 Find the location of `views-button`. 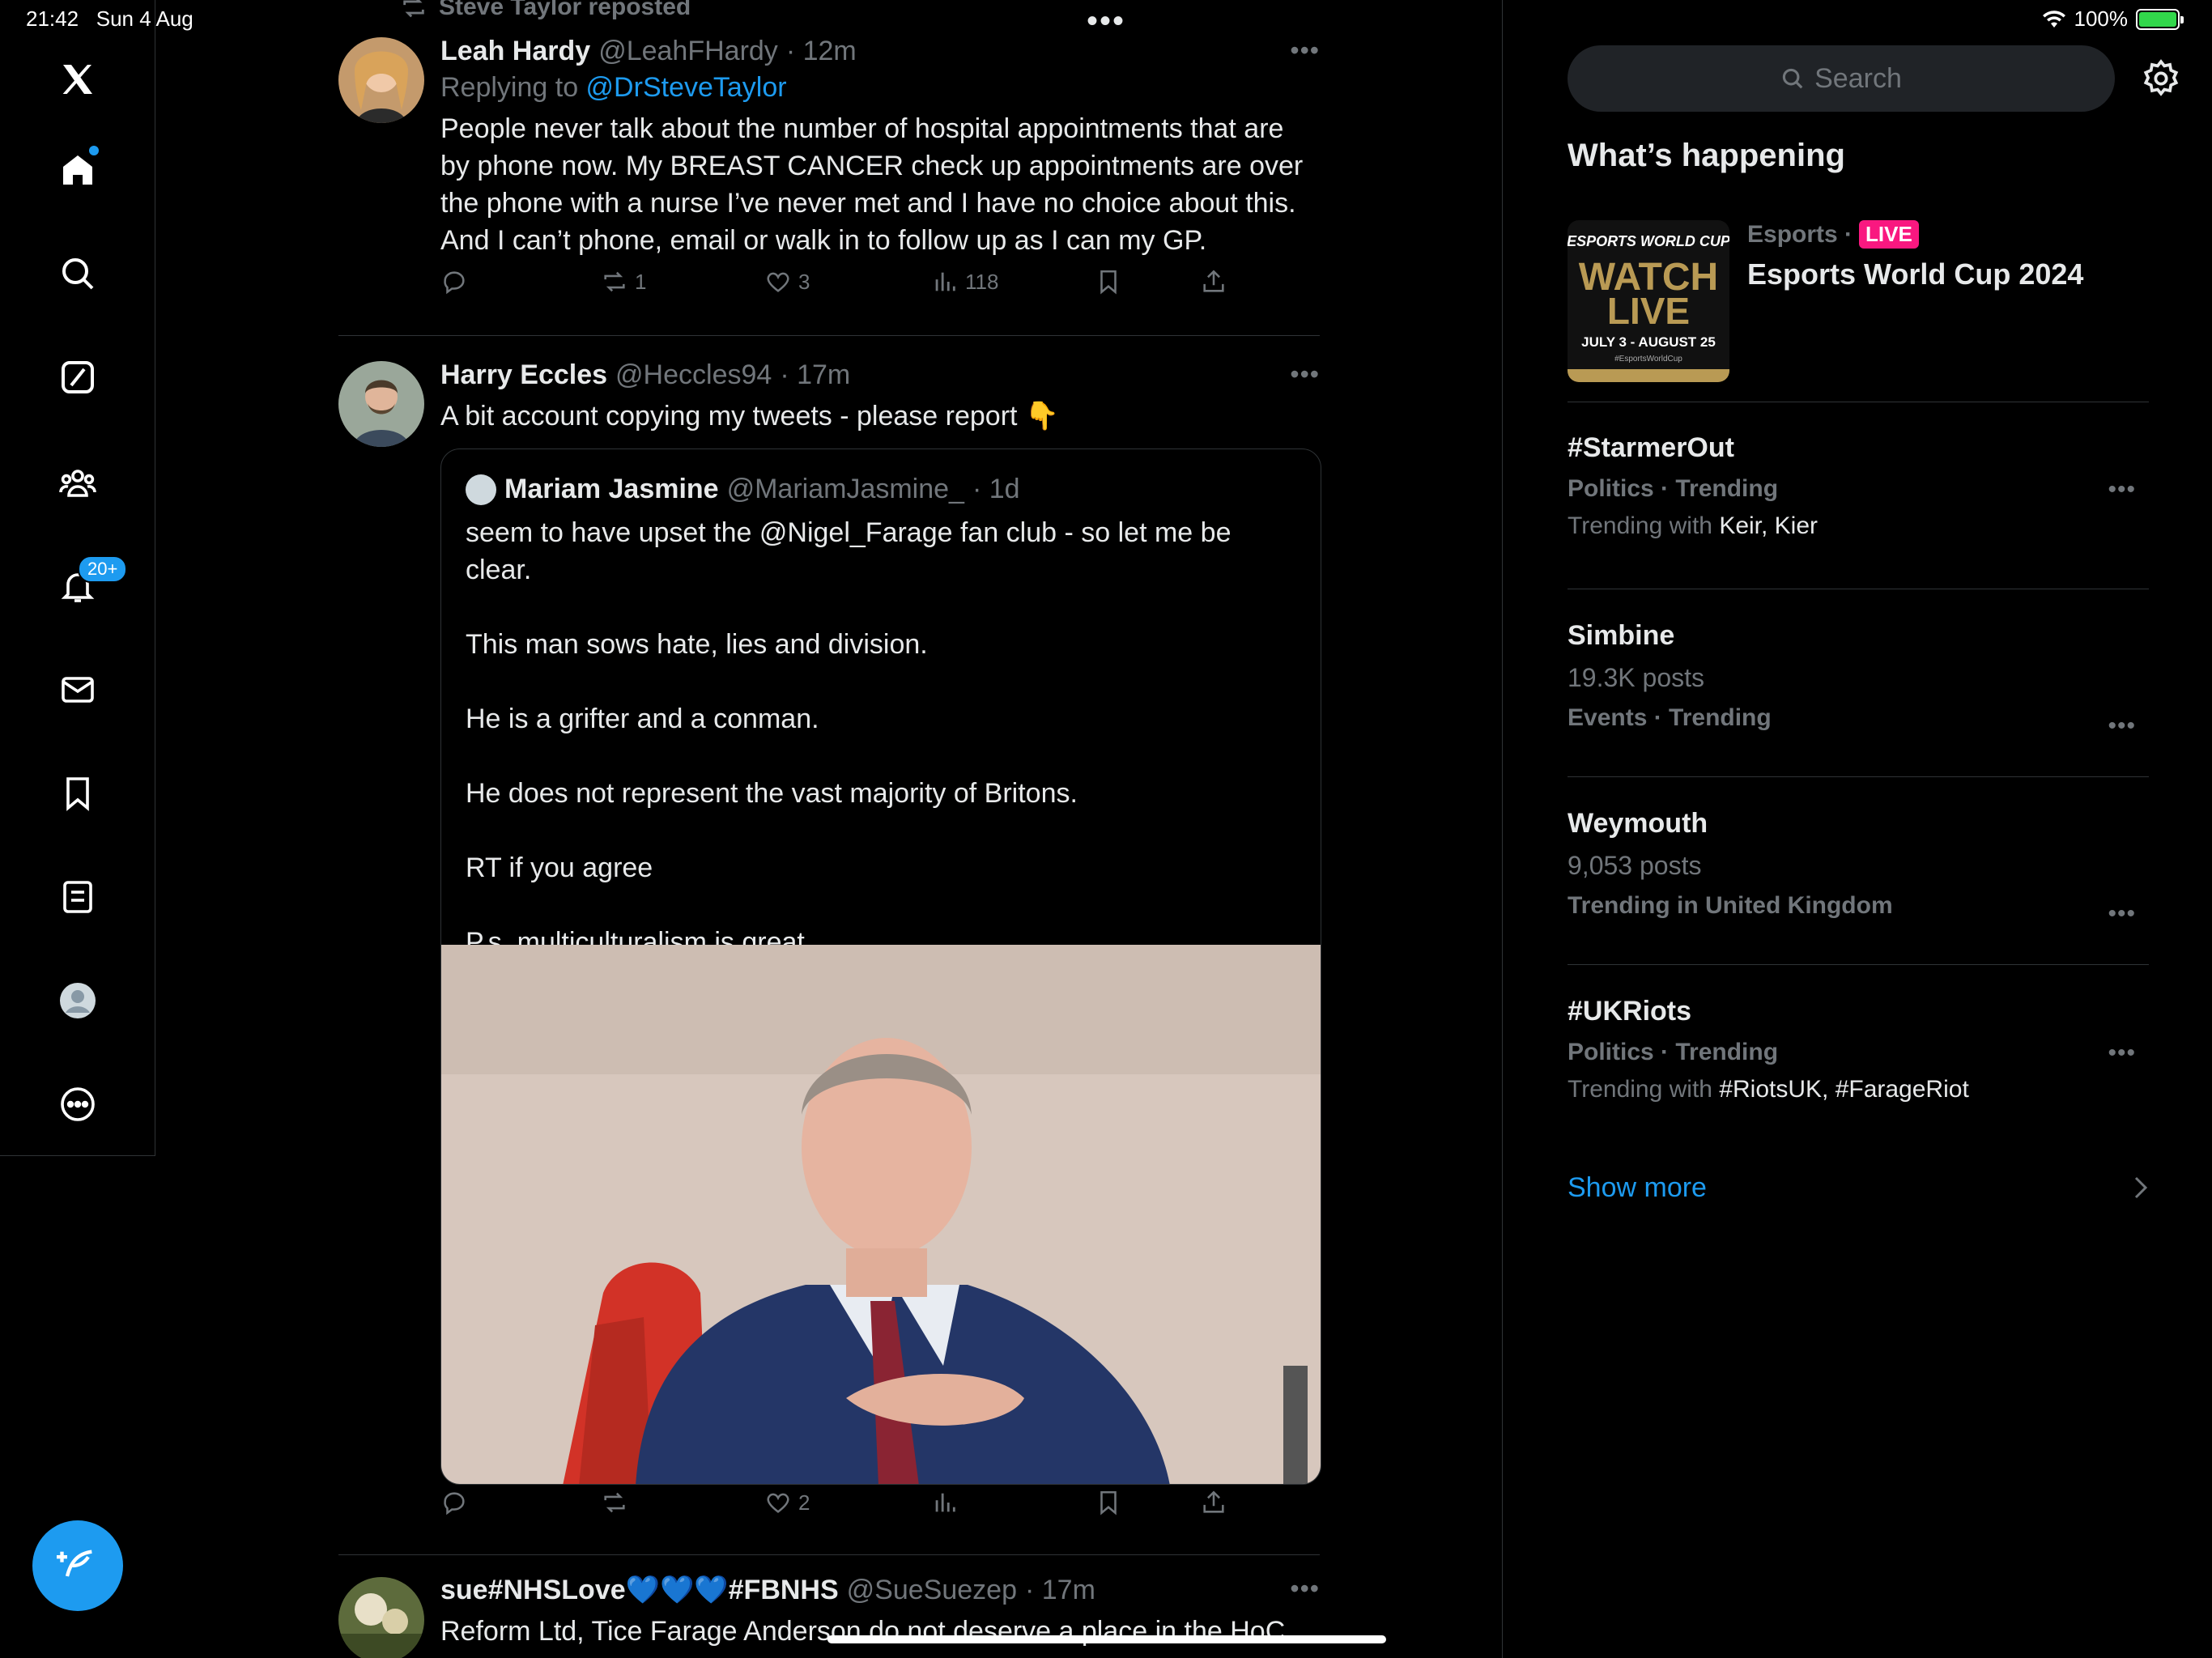

views-button is located at coordinates (945, 1502).